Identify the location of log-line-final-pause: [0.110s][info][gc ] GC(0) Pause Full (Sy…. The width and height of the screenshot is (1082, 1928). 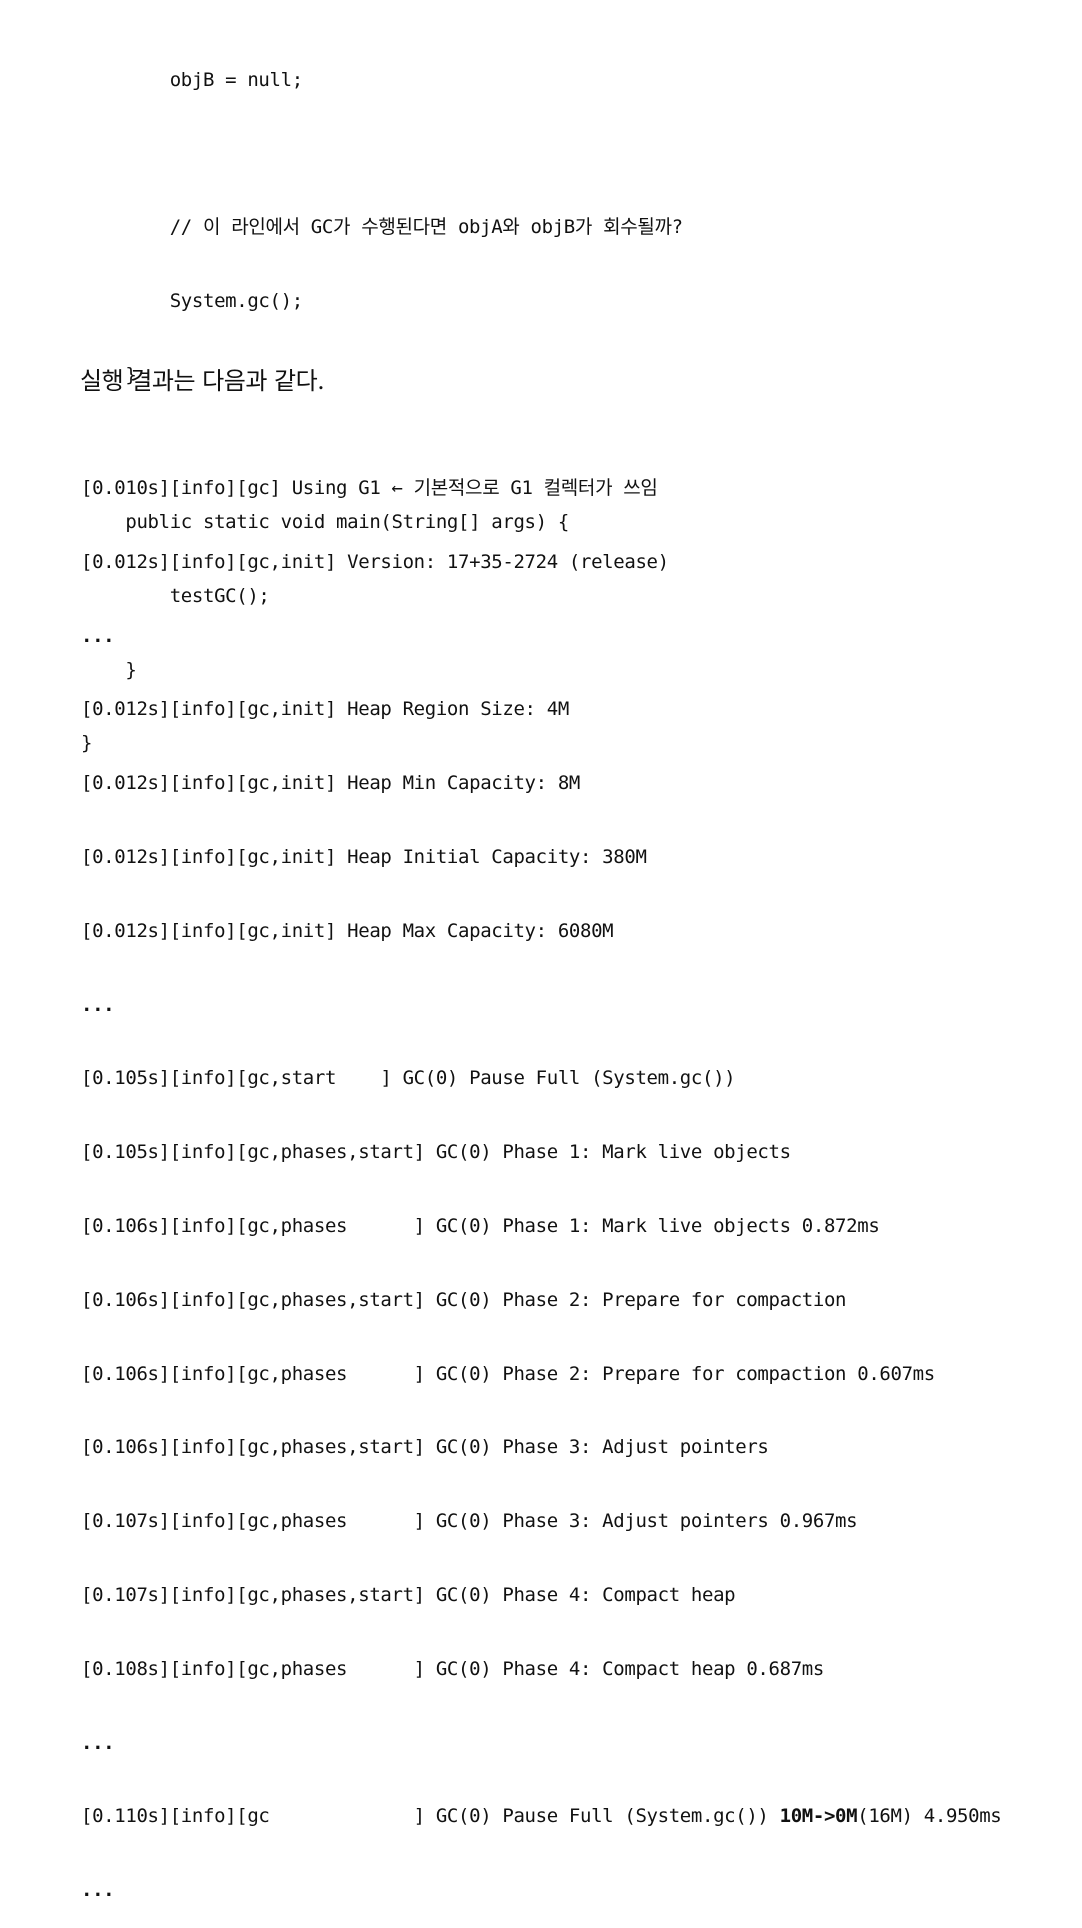
(541, 1817).